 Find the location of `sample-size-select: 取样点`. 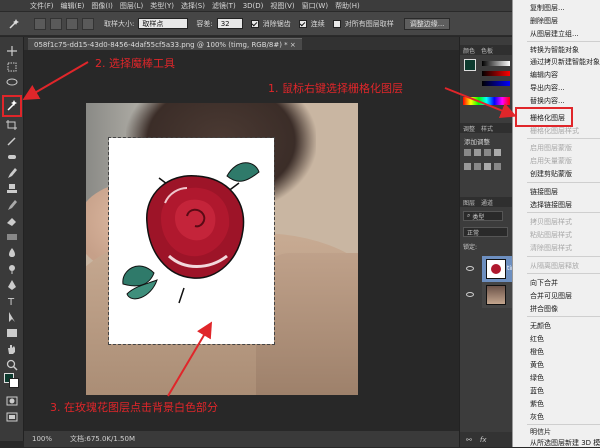

sample-size-select: 取样点 is located at coordinates (163, 23).